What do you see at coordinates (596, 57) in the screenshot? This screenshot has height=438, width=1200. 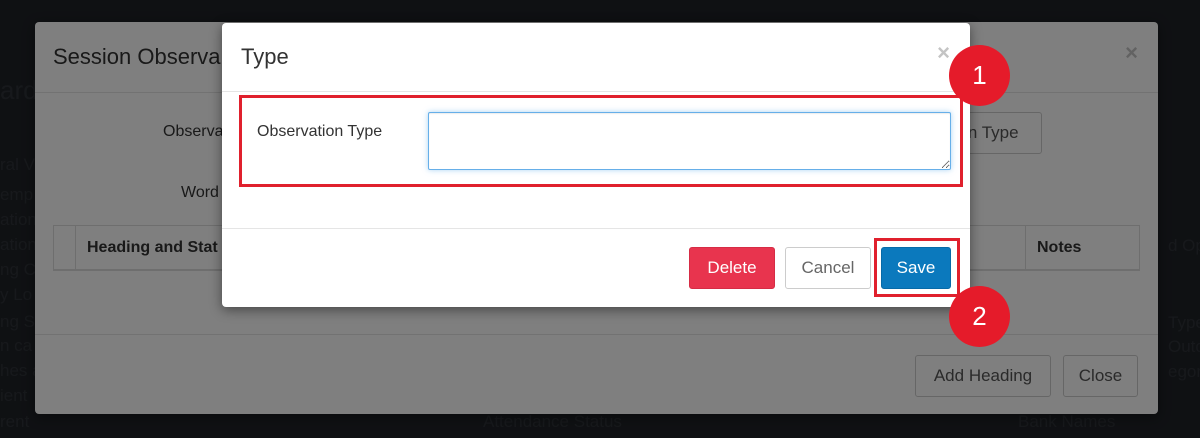 I see `modal-header: Type ×` at bounding box center [596, 57].